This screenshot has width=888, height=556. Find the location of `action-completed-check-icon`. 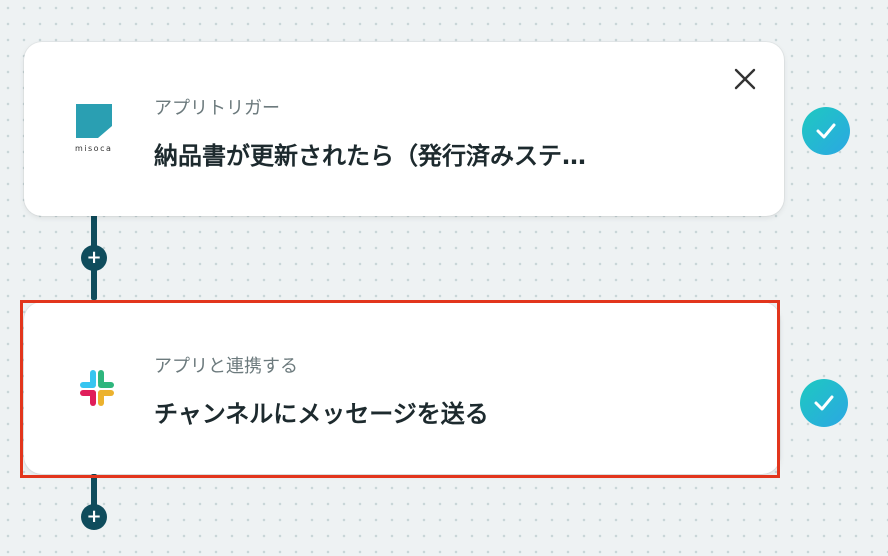

action-completed-check-icon is located at coordinates (824, 403).